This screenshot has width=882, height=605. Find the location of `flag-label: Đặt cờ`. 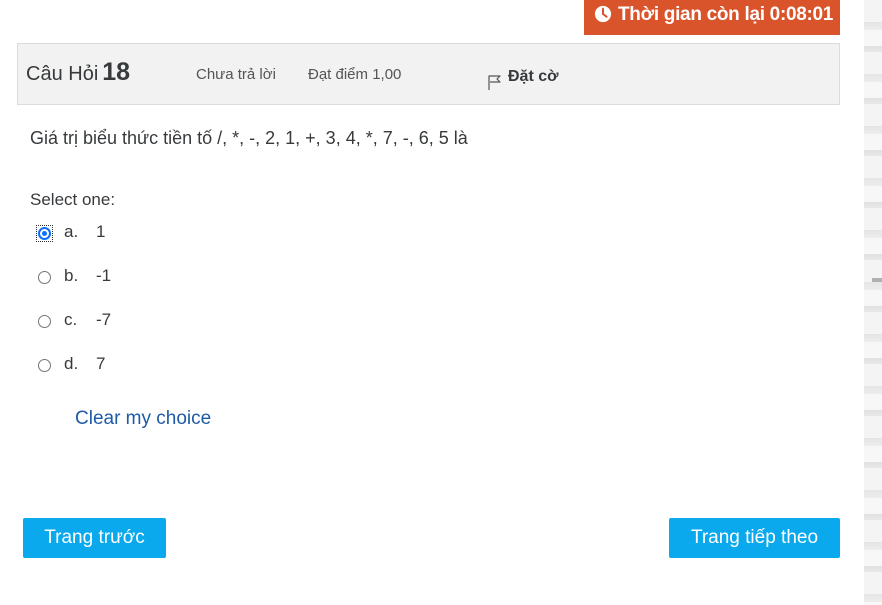

flag-label: Đặt cờ is located at coordinates (533, 76).